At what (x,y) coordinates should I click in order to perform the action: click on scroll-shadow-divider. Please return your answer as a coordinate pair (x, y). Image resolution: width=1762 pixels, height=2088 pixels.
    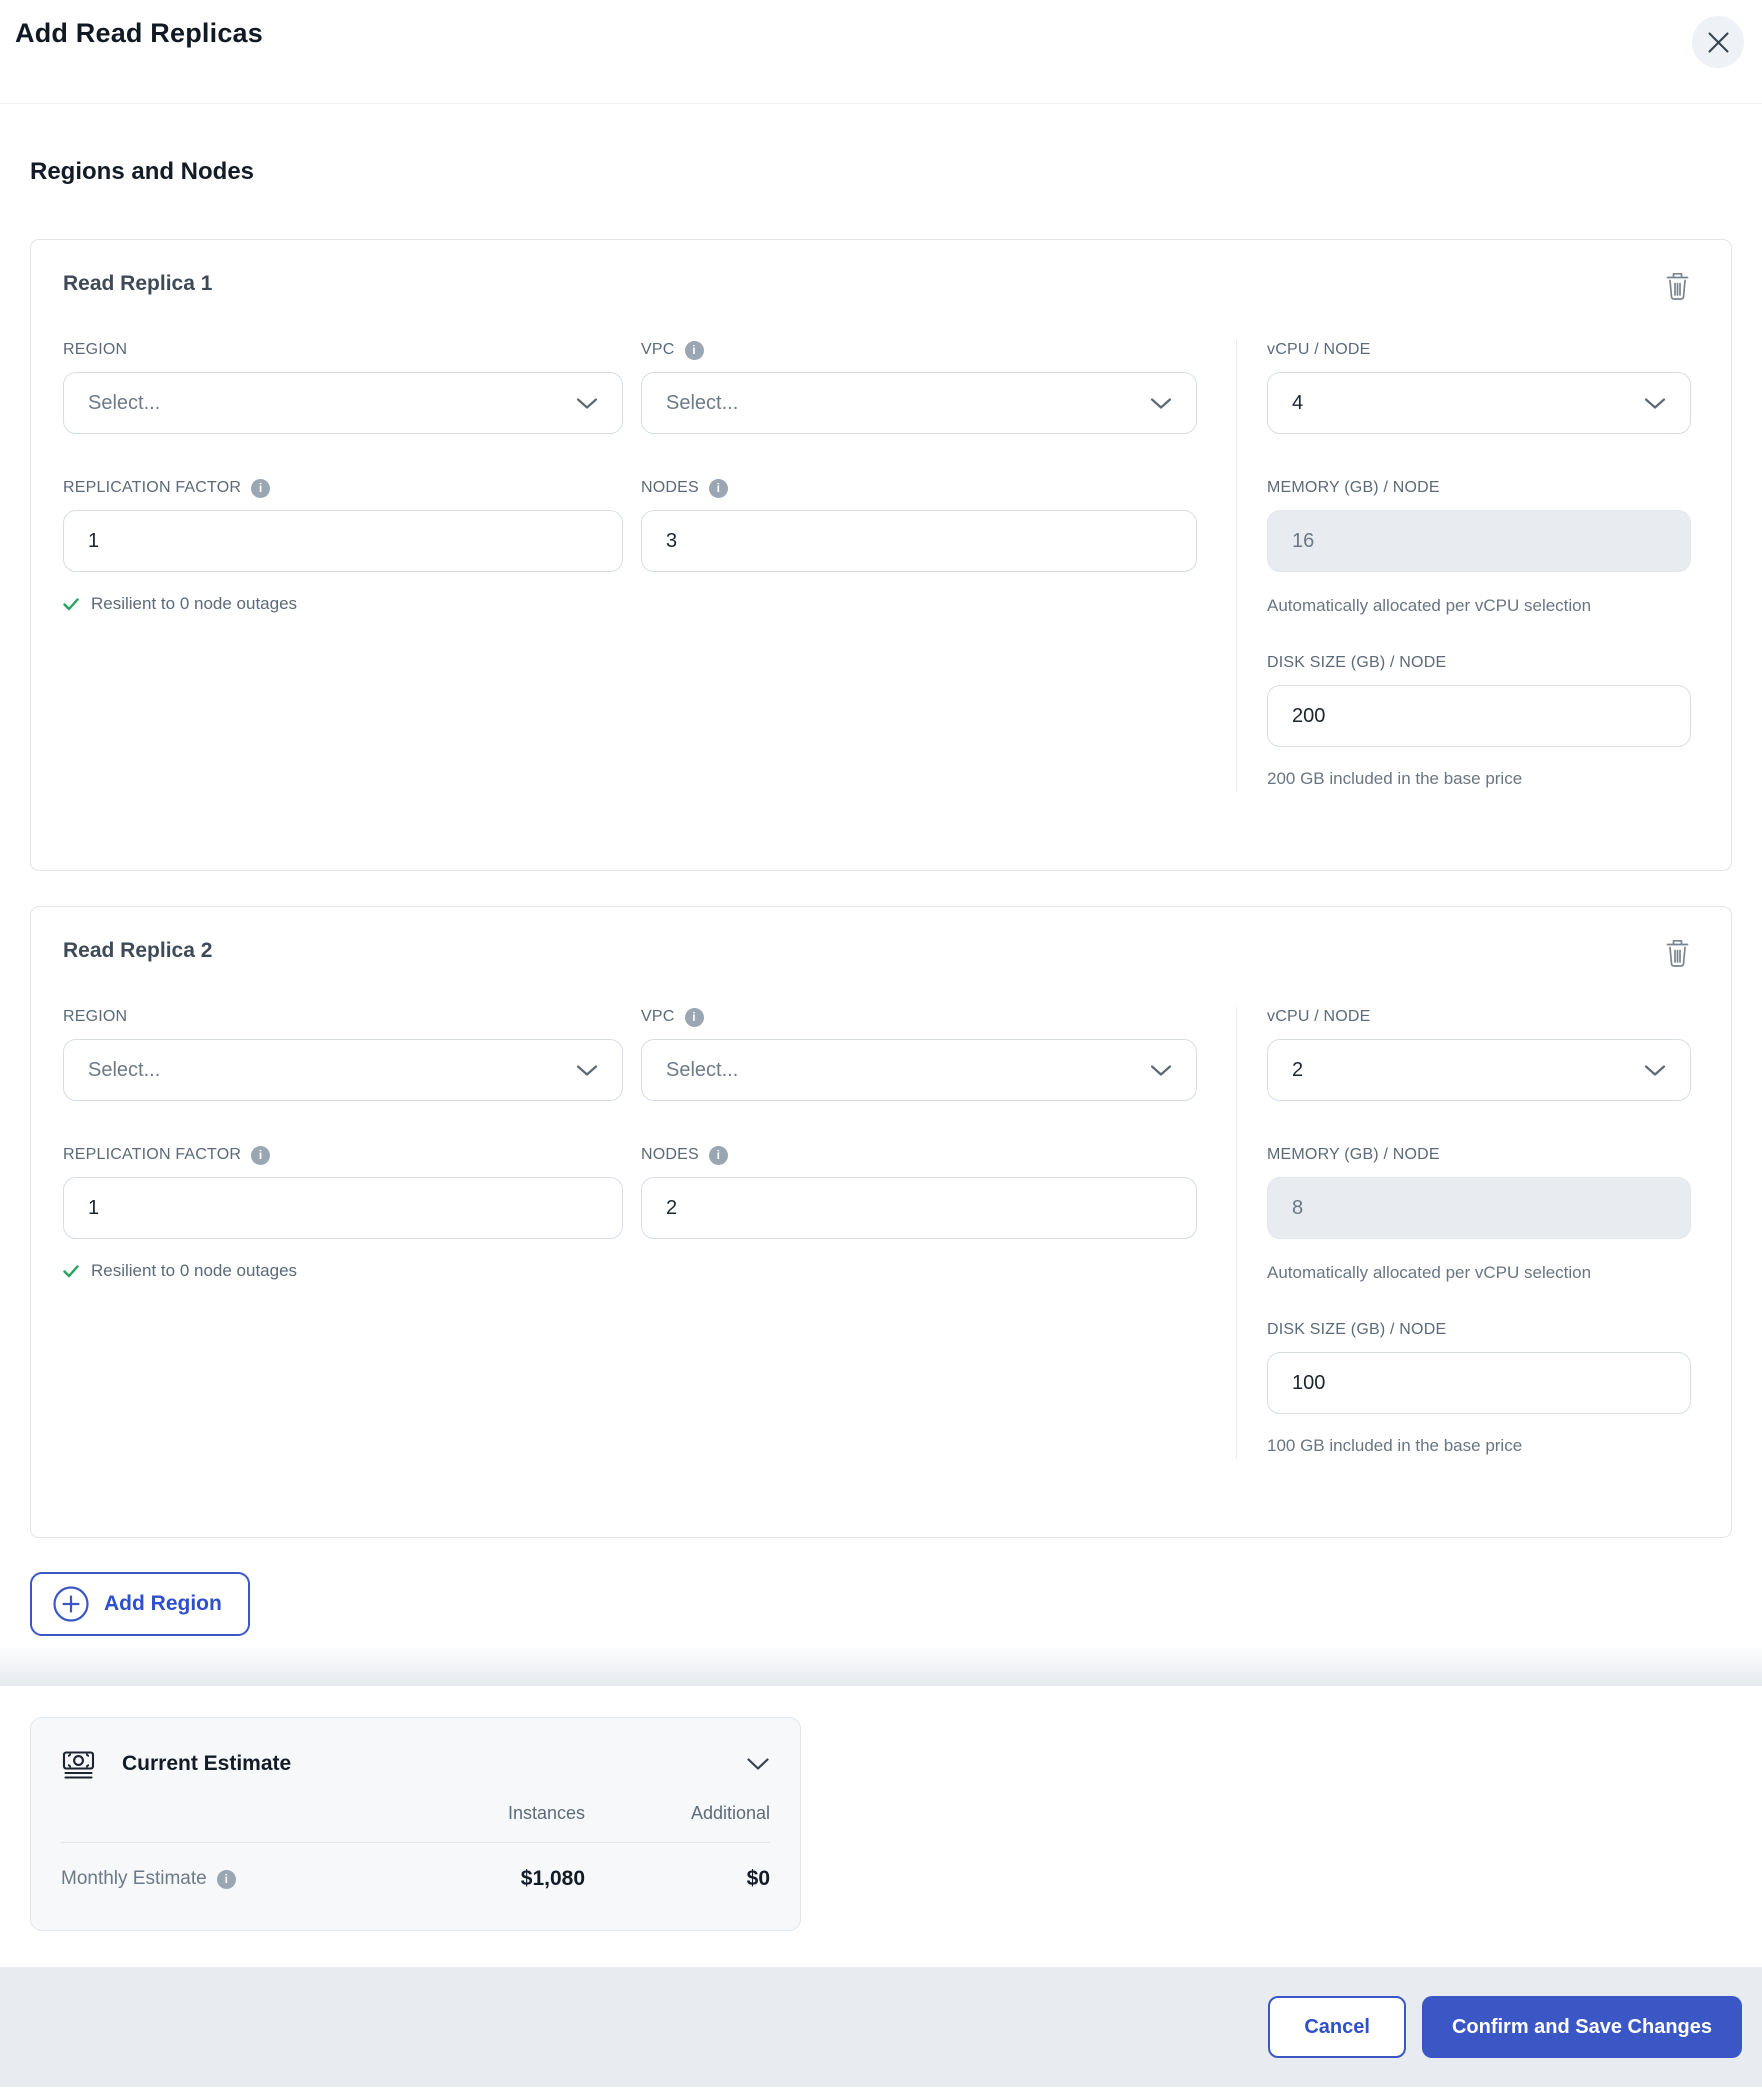
    Looking at the image, I should click on (881, 1666).